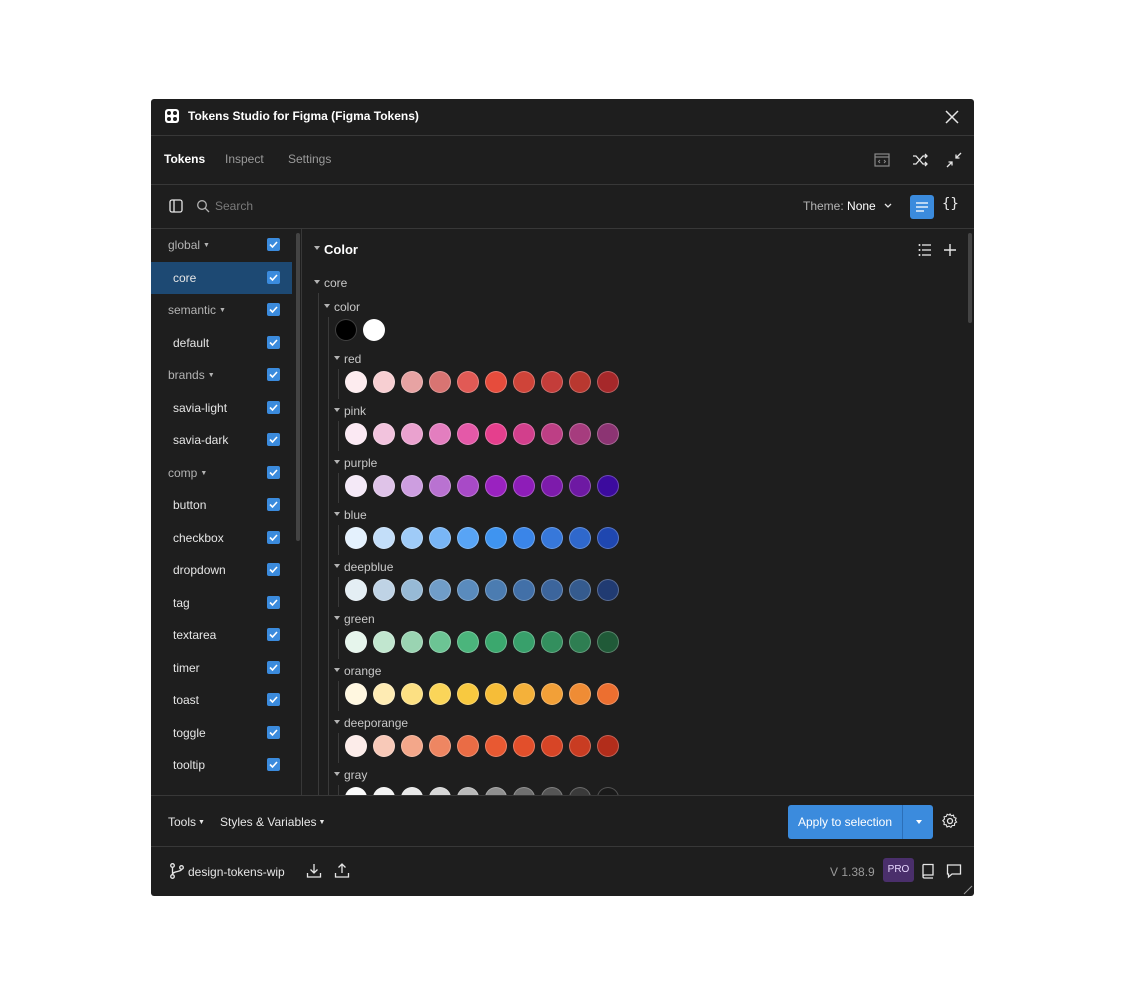  What do you see at coordinates (928, 871) in the screenshot?
I see `book-icon` at bounding box center [928, 871].